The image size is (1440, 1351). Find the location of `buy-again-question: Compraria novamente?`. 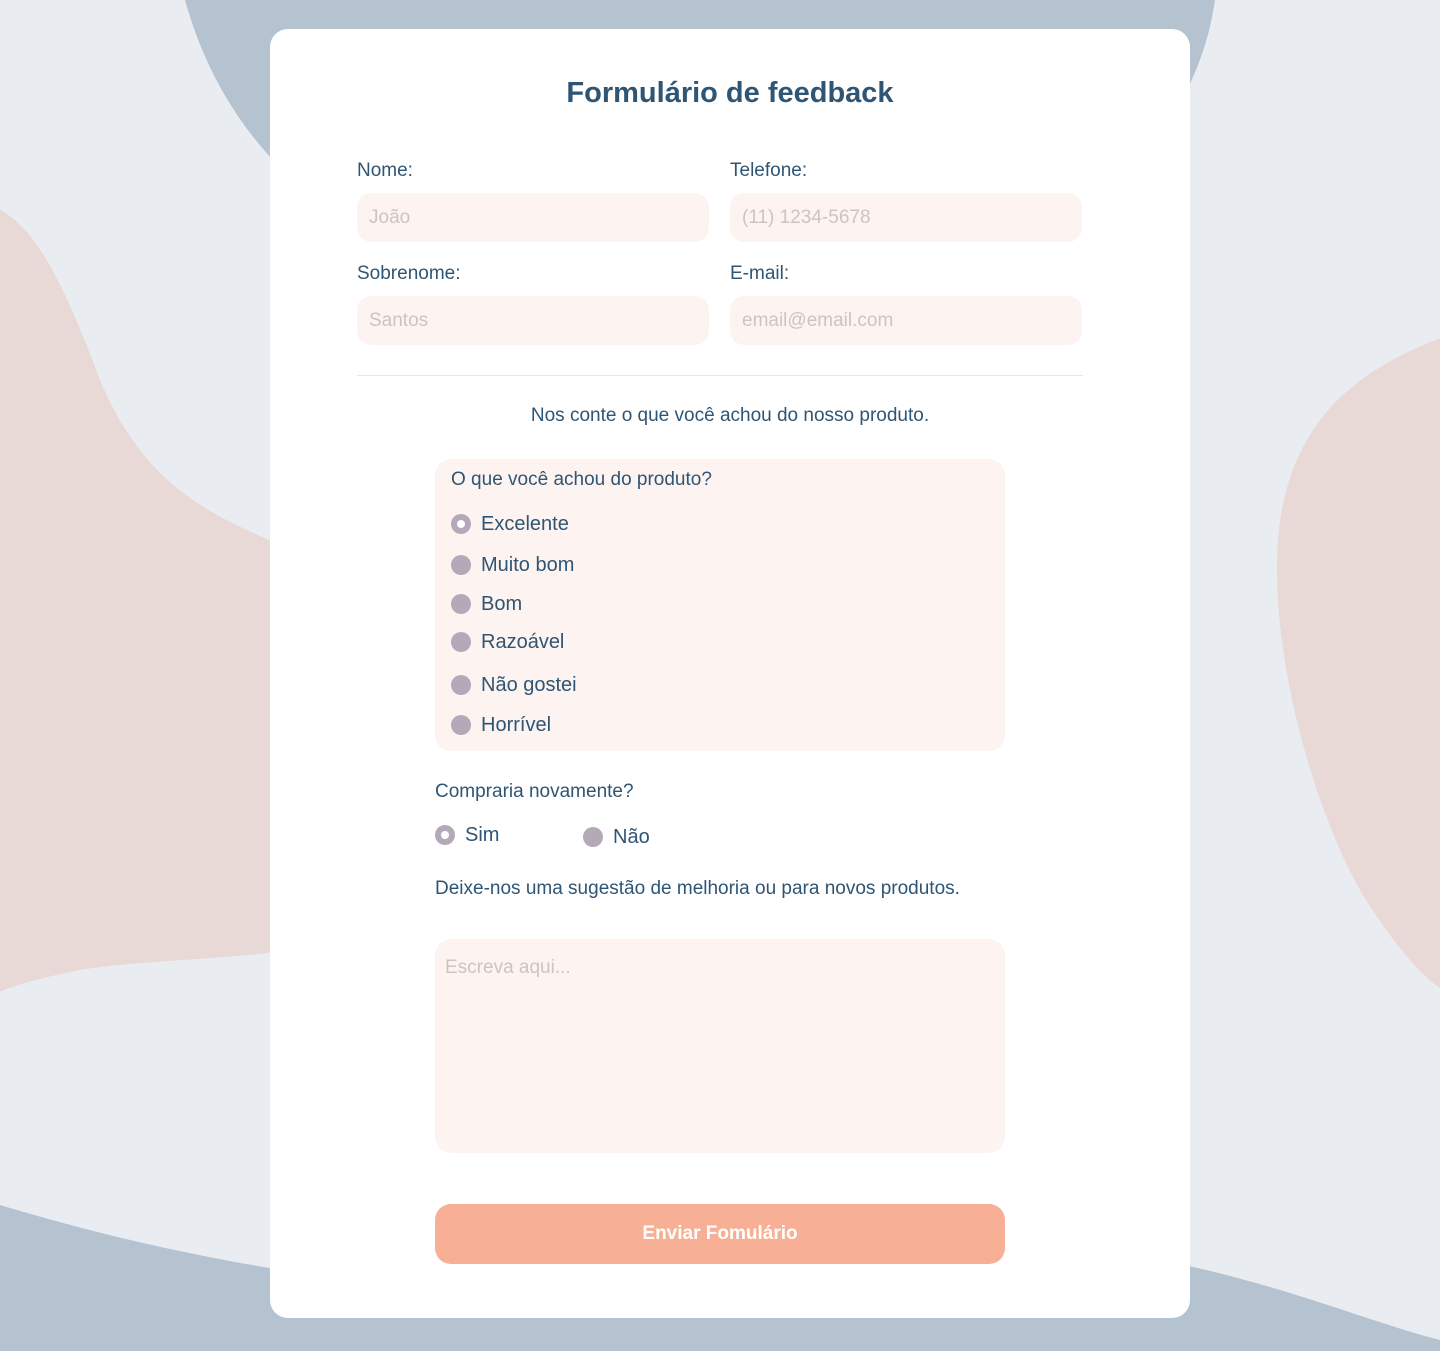

buy-again-question: Compraria novamente? is located at coordinates (534, 791).